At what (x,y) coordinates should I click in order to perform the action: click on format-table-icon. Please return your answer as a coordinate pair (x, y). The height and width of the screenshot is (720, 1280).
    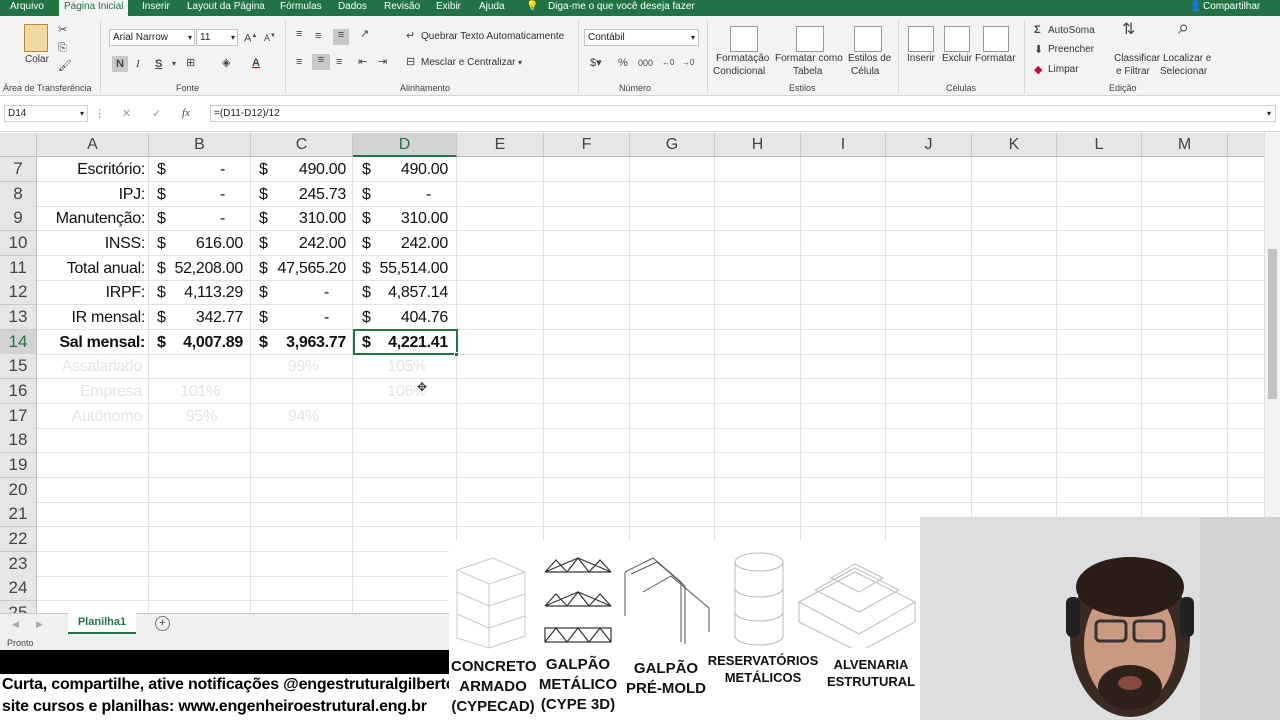
    Looking at the image, I should click on (810, 39).